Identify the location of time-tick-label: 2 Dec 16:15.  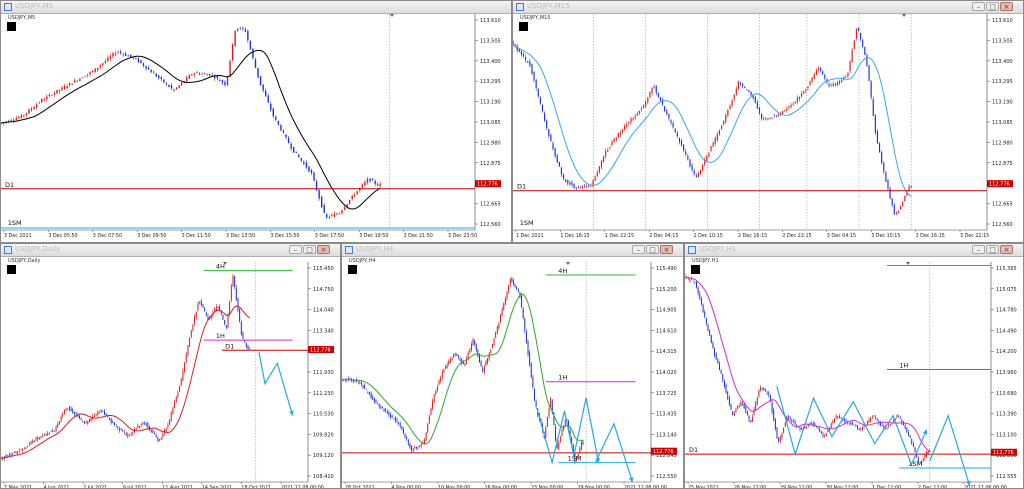
(752, 236).